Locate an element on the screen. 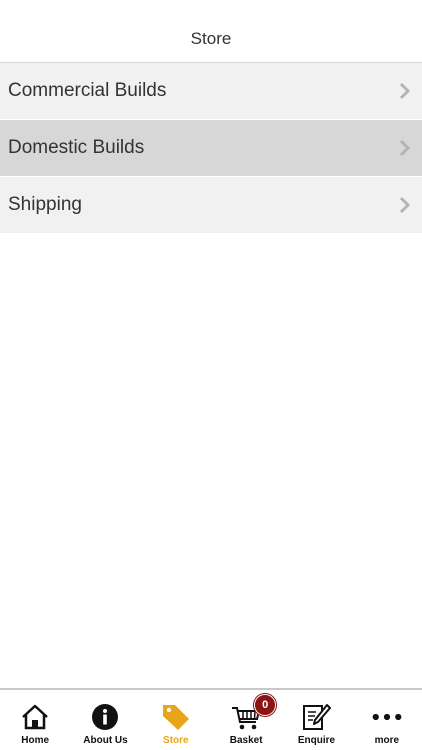 The height and width of the screenshot is (750, 422). list-item-domestic-builds: Domestic Builds is located at coordinates (211, 148).